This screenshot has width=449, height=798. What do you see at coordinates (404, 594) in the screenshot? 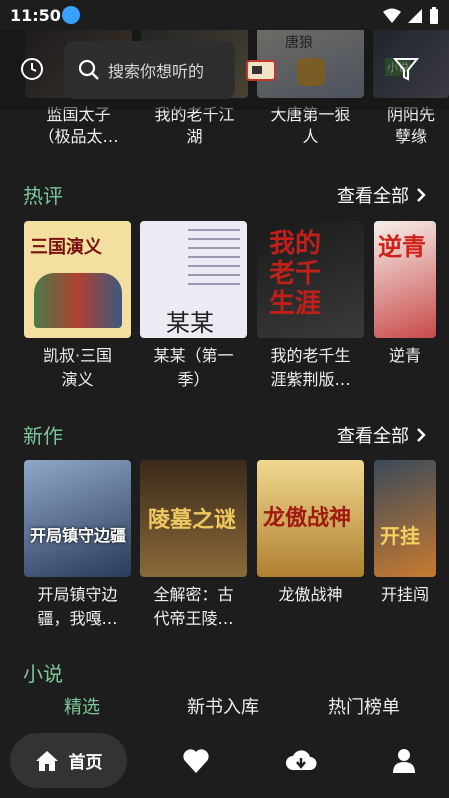
I see `book-title: 开挂闯` at bounding box center [404, 594].